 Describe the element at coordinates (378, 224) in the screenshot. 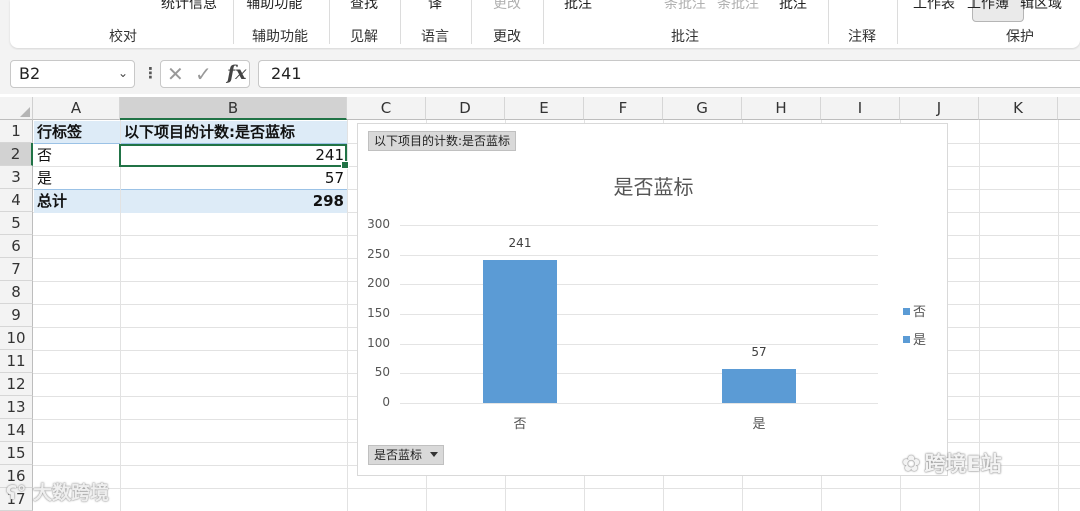

I see `y-tick-label: 300` at that location.